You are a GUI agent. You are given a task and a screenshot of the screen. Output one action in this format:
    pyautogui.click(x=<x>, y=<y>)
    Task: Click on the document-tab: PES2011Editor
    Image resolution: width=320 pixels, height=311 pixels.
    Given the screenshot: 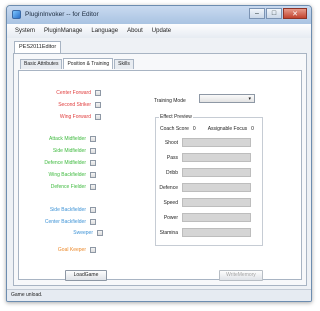 What is the action you would take?
    pyautogui.click(x=38, y=47)
    